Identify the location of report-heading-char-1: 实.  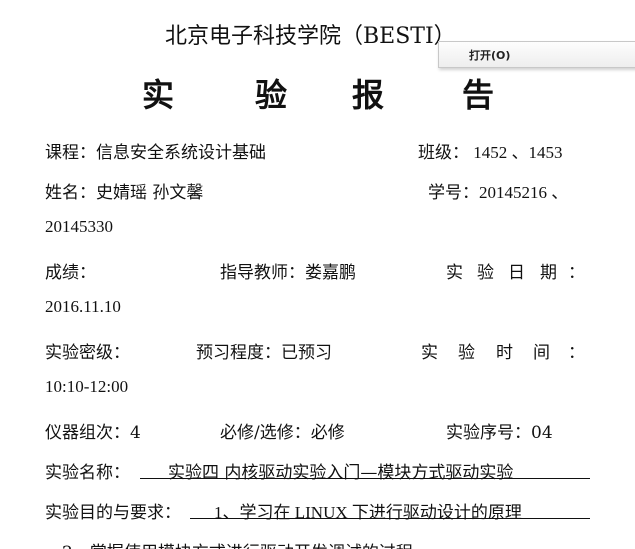
(158, 95).